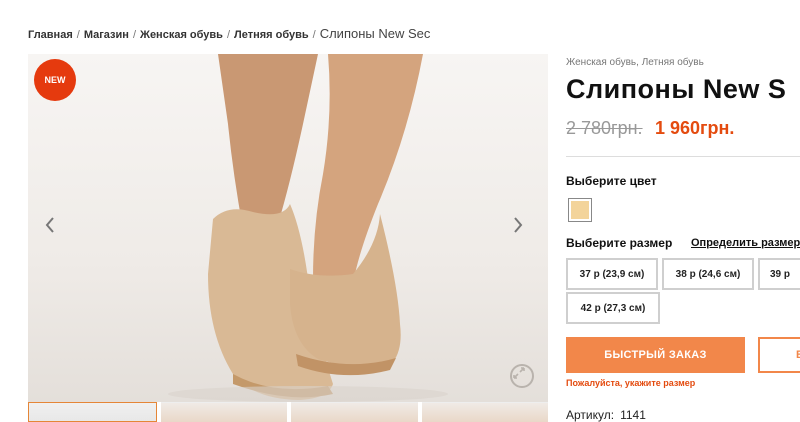  Describe the element at coordinates (655, 355) in the screenshot. I see `quick-order-button: БЫСТРЫЙ ЗАКАЗ` at that location.